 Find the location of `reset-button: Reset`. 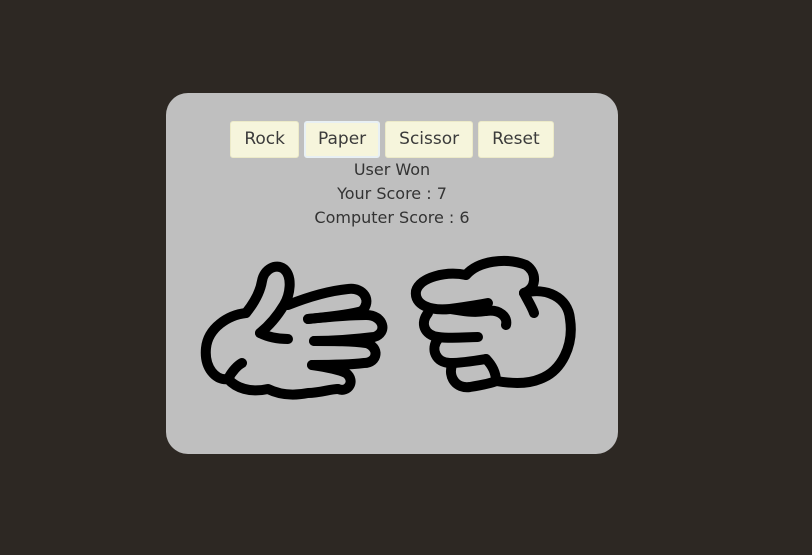

reset-button: Reset is located at coordinates (516, 139).